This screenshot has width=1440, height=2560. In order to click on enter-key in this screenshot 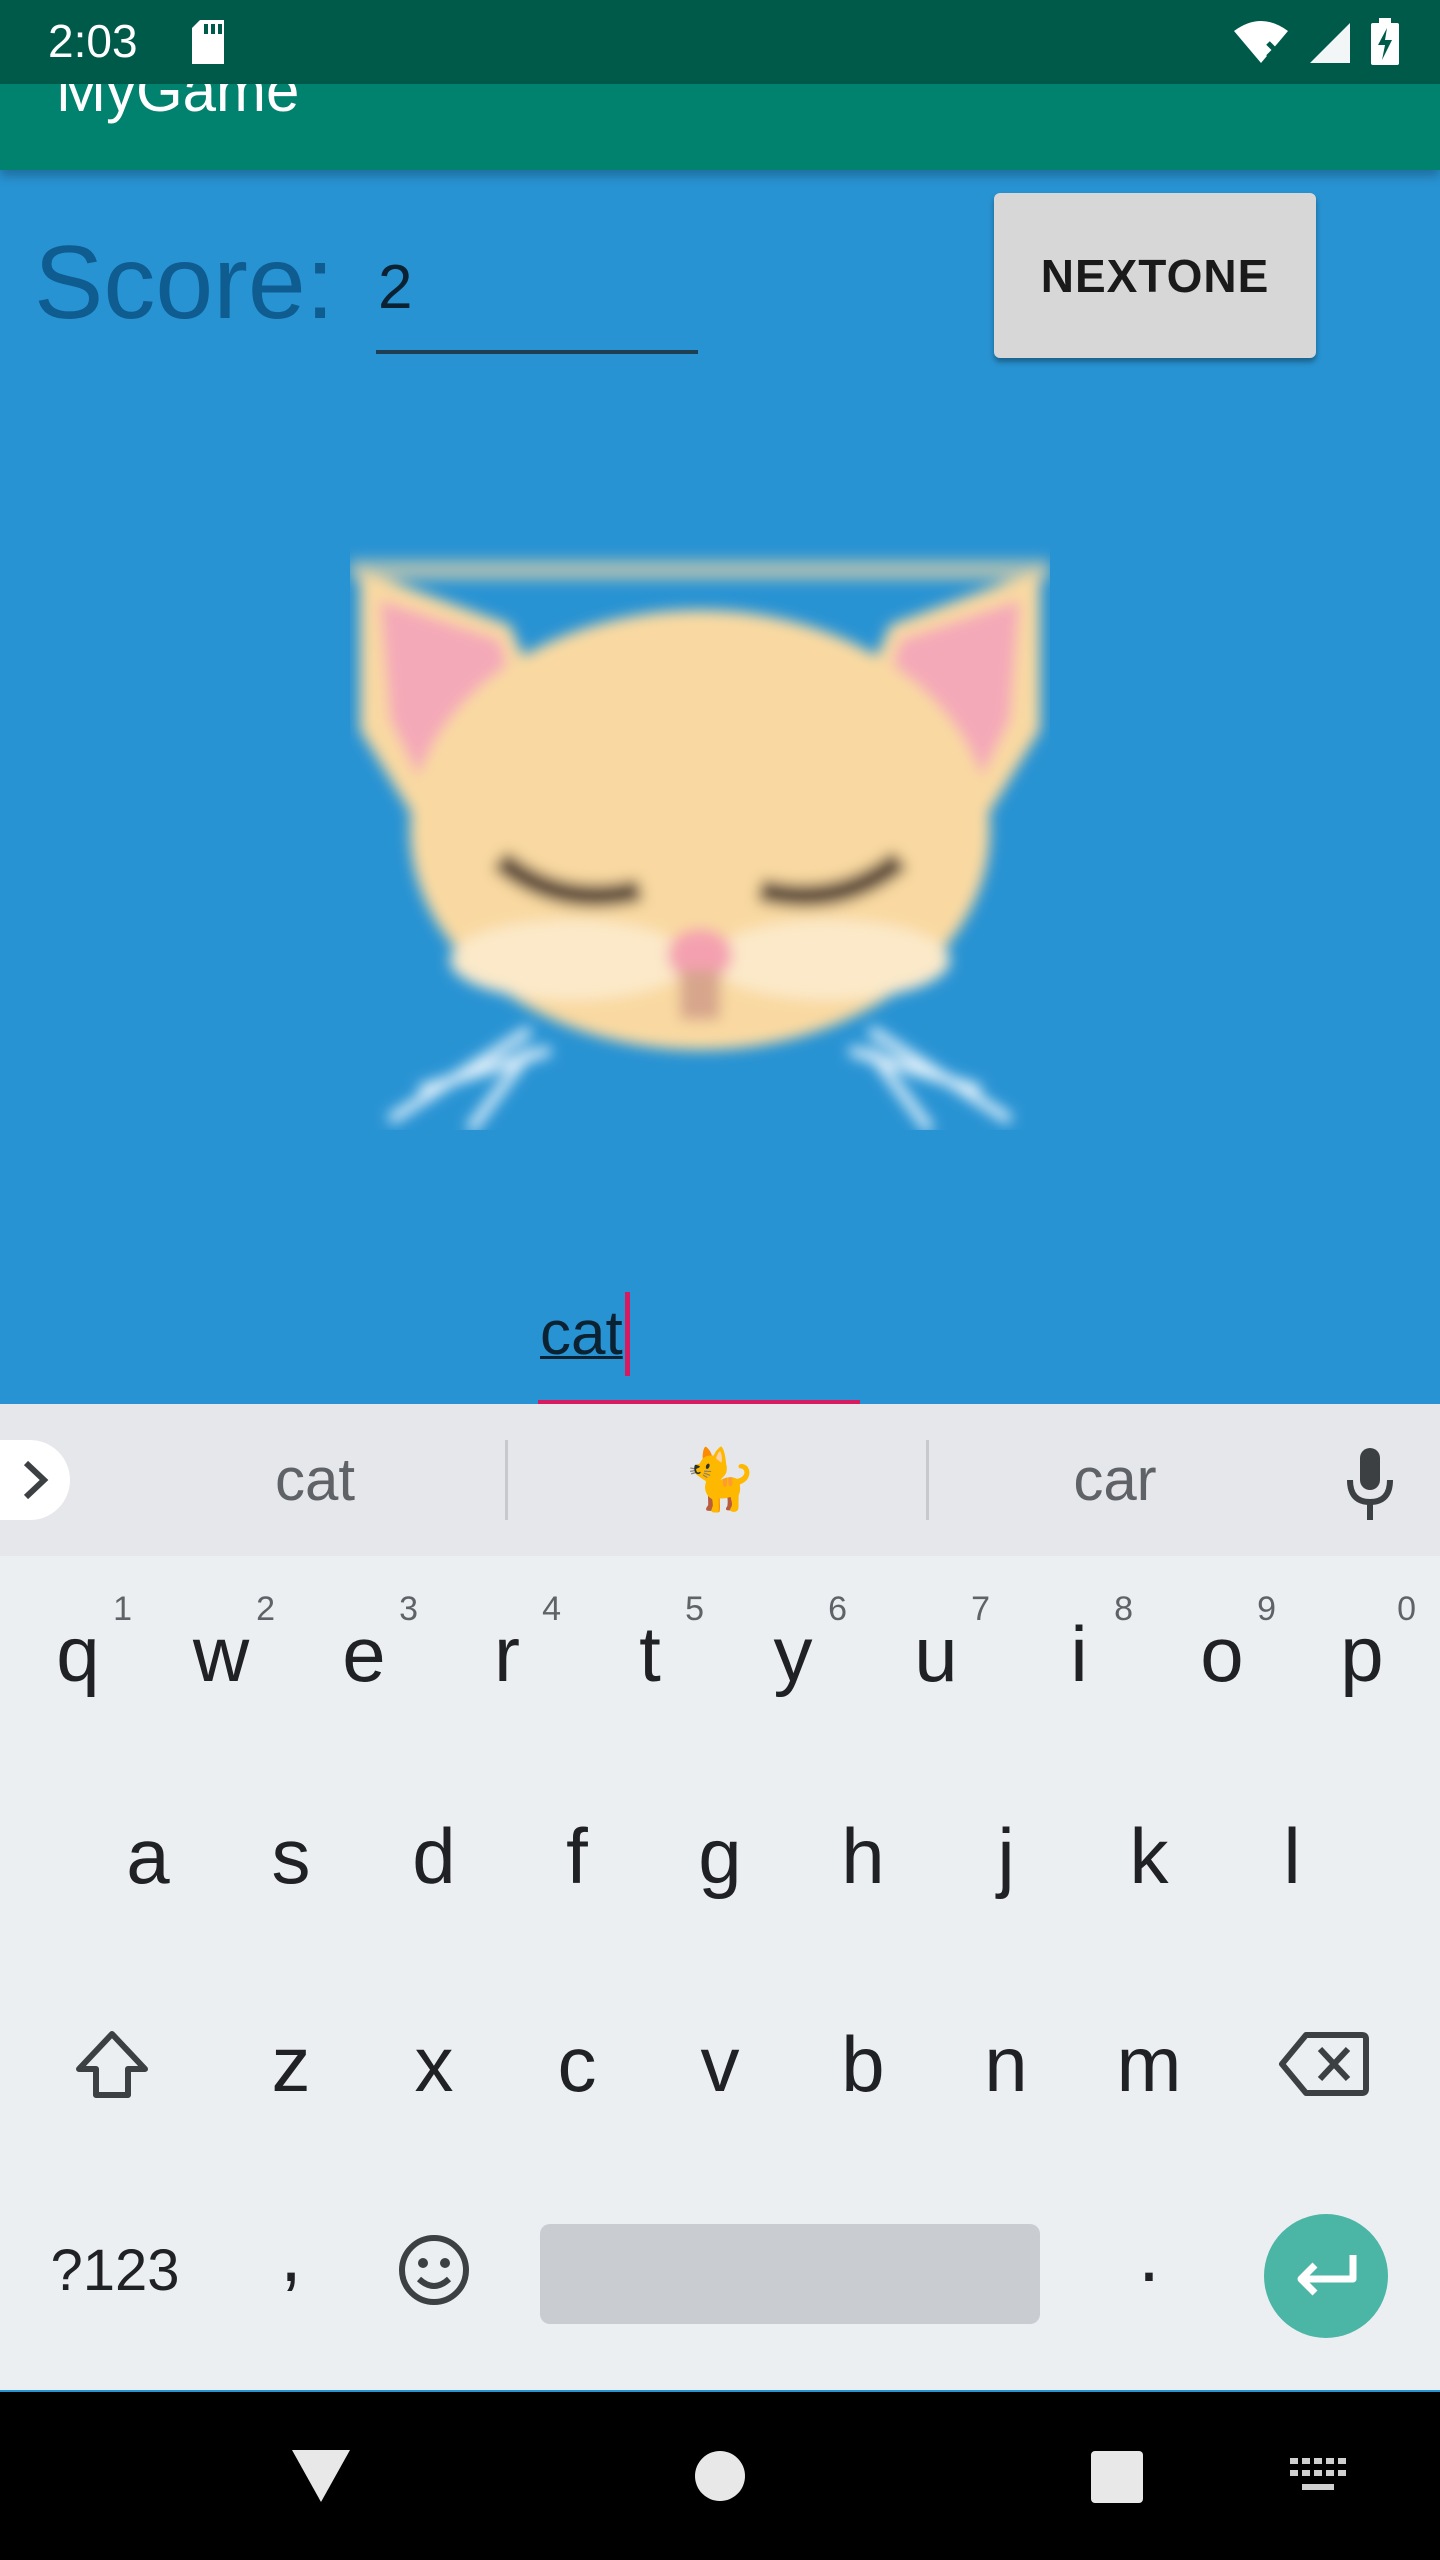, I will do `click(1326, 2276)`.